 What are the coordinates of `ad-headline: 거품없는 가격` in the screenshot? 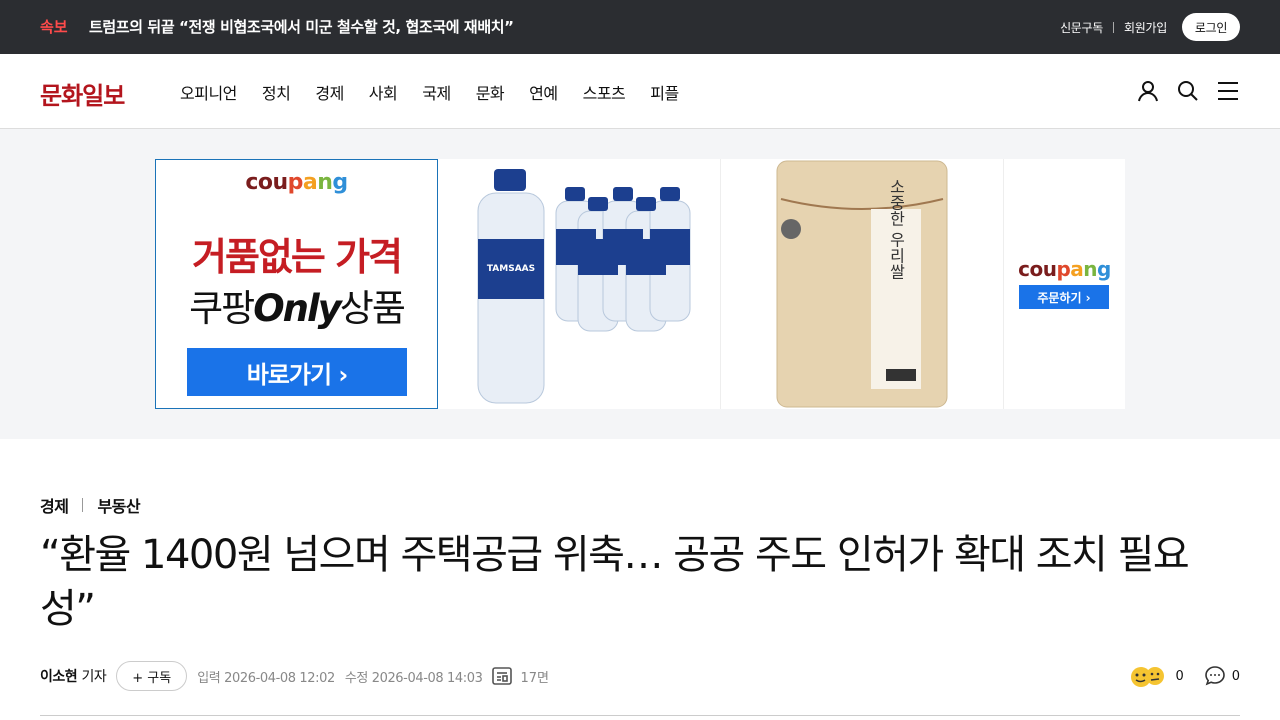 It's located at (297, 257).